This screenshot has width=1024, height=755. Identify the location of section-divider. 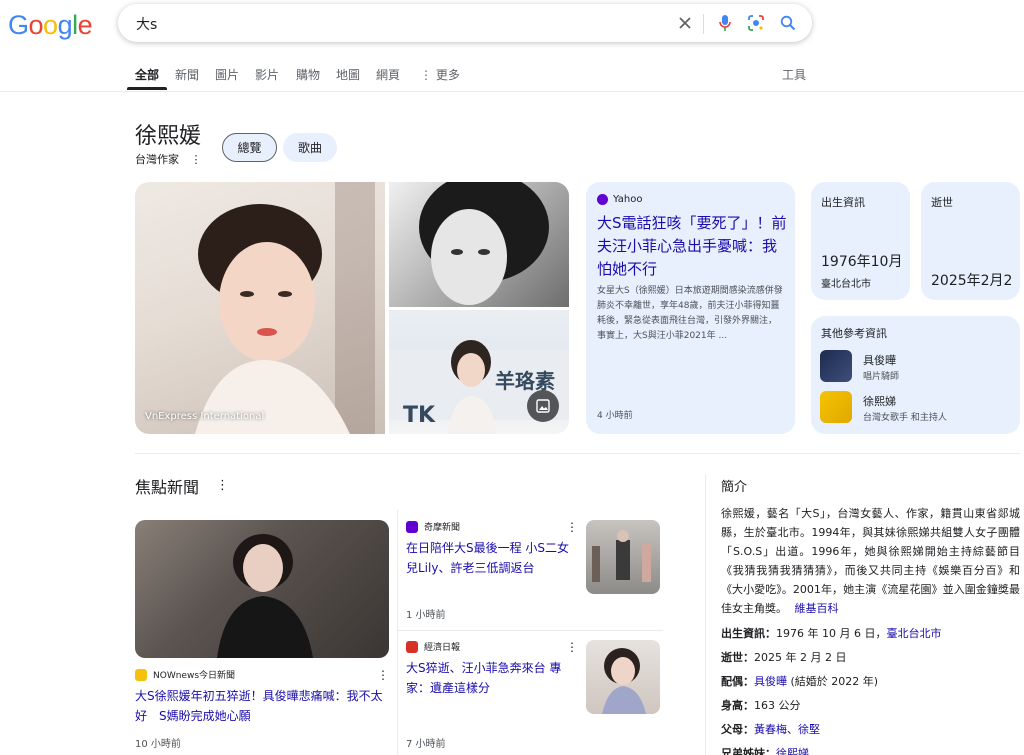
(577, 453).